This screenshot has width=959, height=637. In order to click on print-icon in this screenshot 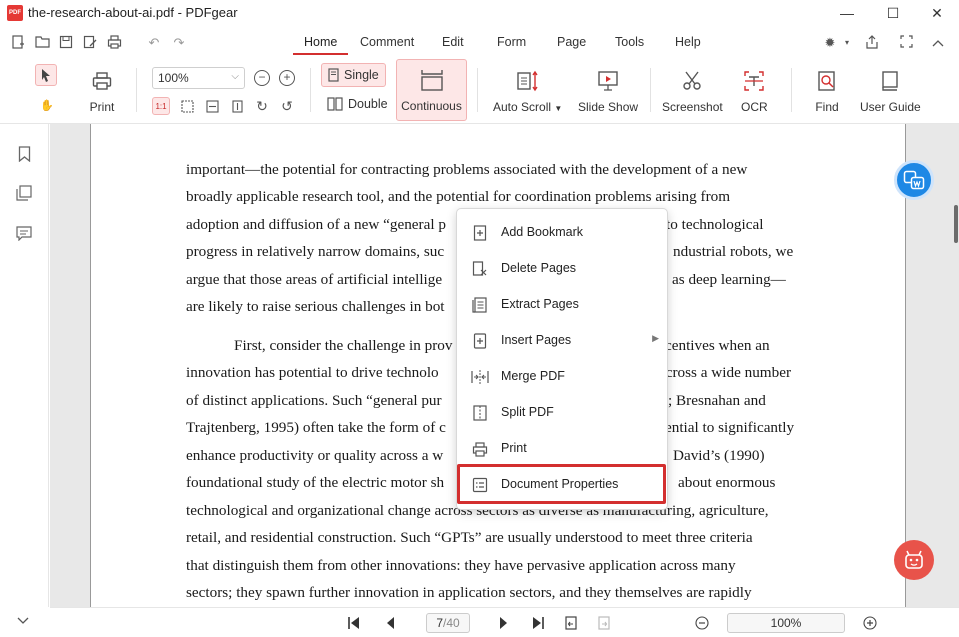, I will do `click(480, 449)`.